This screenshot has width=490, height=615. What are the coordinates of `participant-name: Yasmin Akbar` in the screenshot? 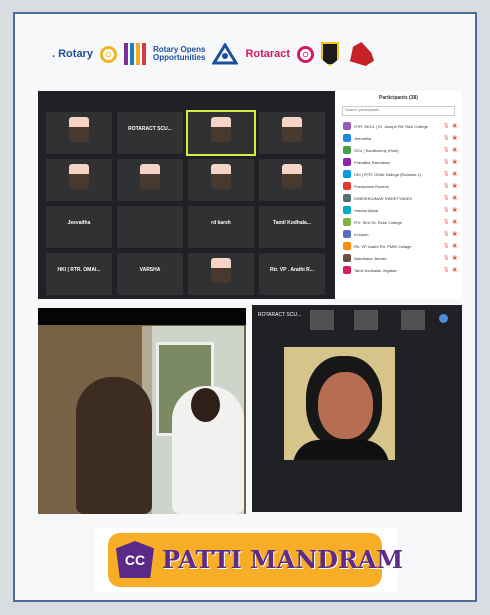 It's located at (366, 210).